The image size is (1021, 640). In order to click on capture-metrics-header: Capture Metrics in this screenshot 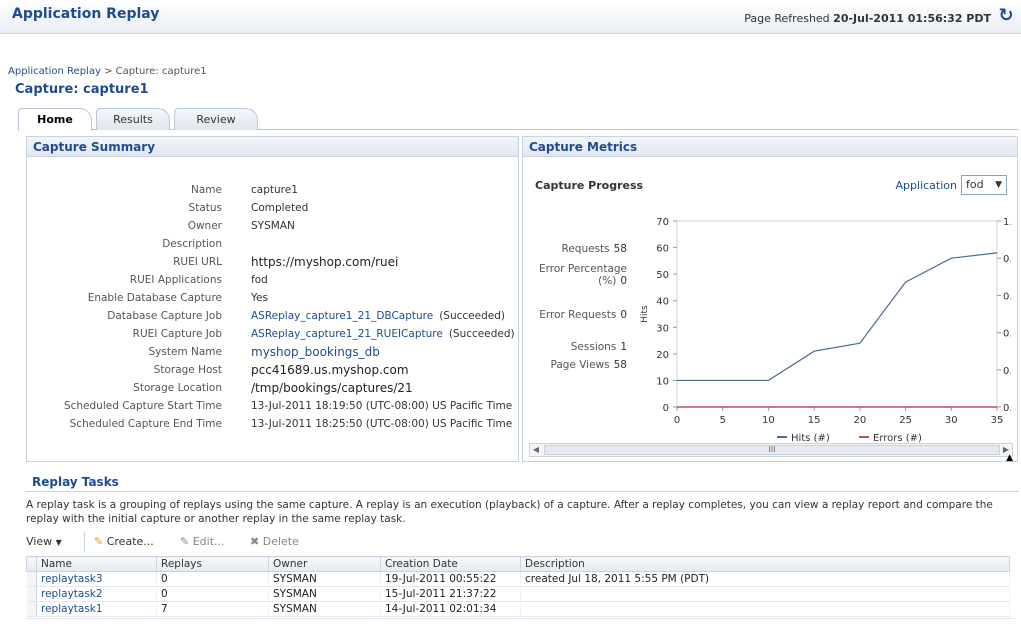, I will do `click(770, 147)`.